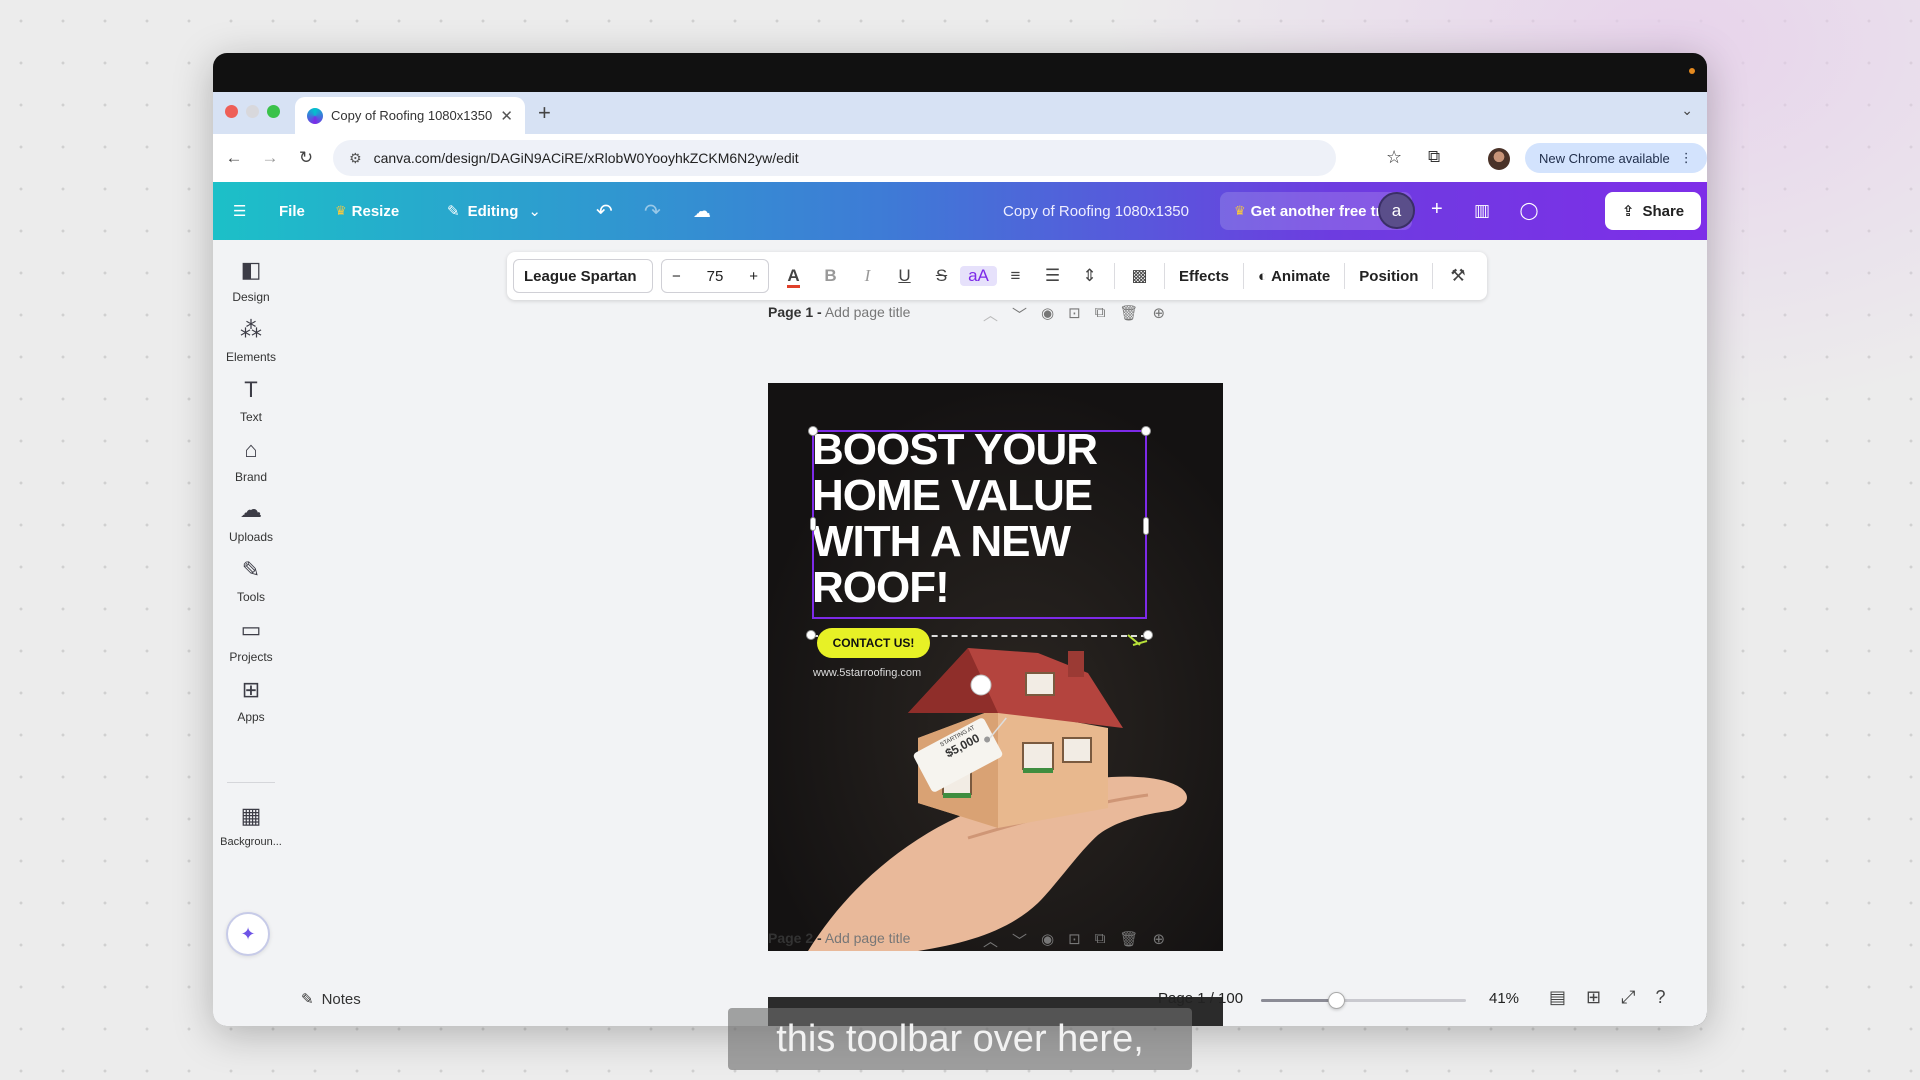  What do you see at coordinates (306, 158) in the screenshot?
I see `reload-icon: ↻` at bounding box center [306, 158].